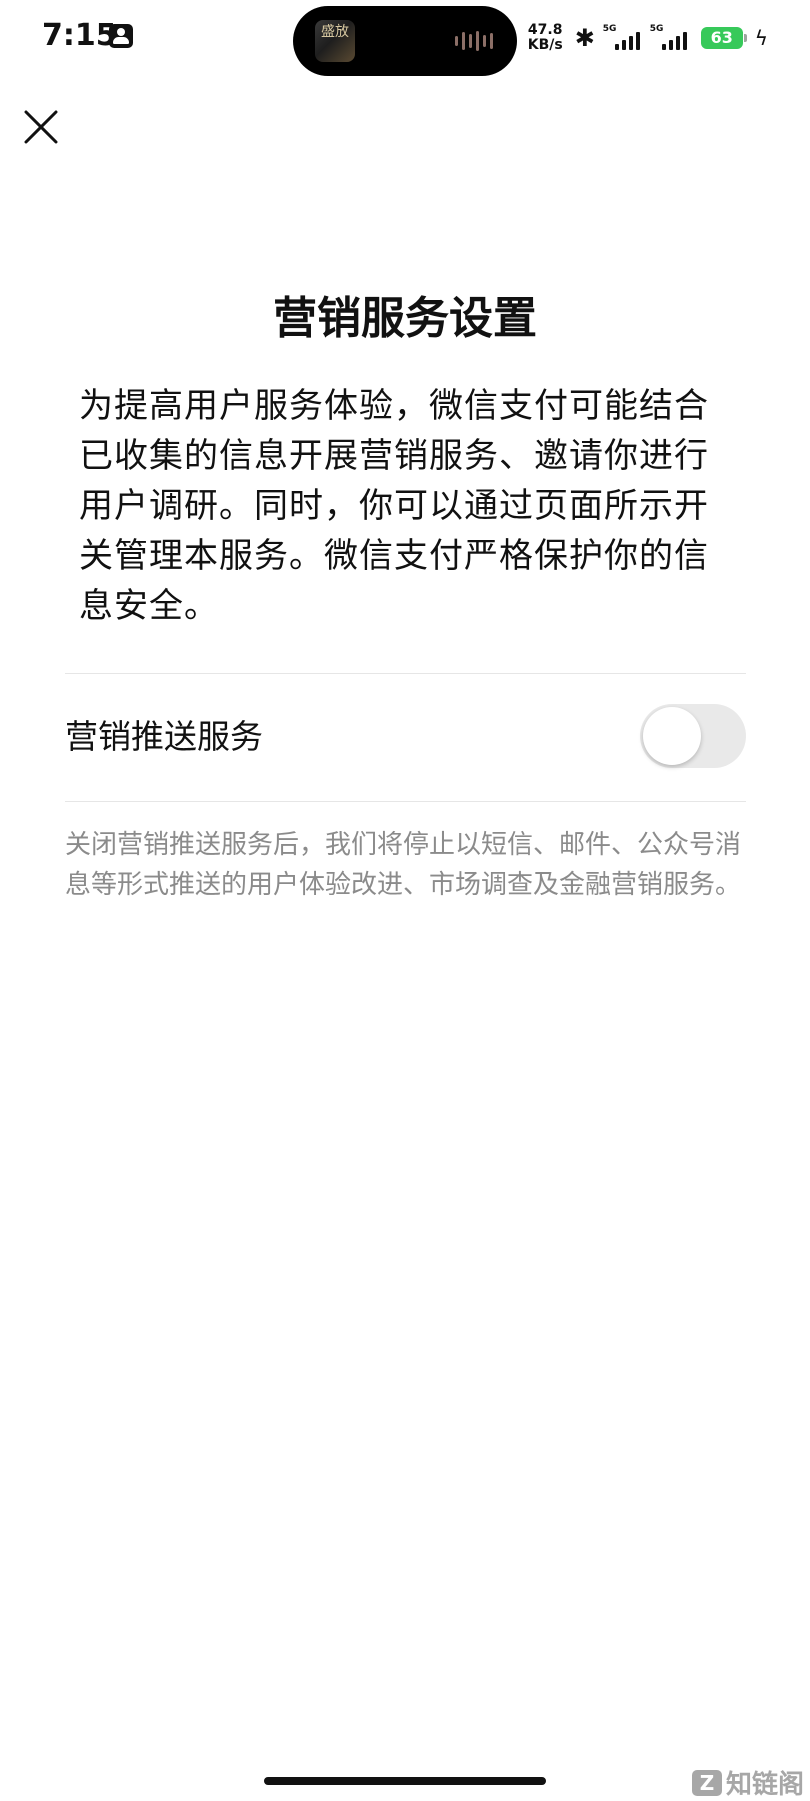  Describe the element at coordinates (405, 737) in the screenshot. I see `marketing-push-setting-row: 营销推送服务` at that location.